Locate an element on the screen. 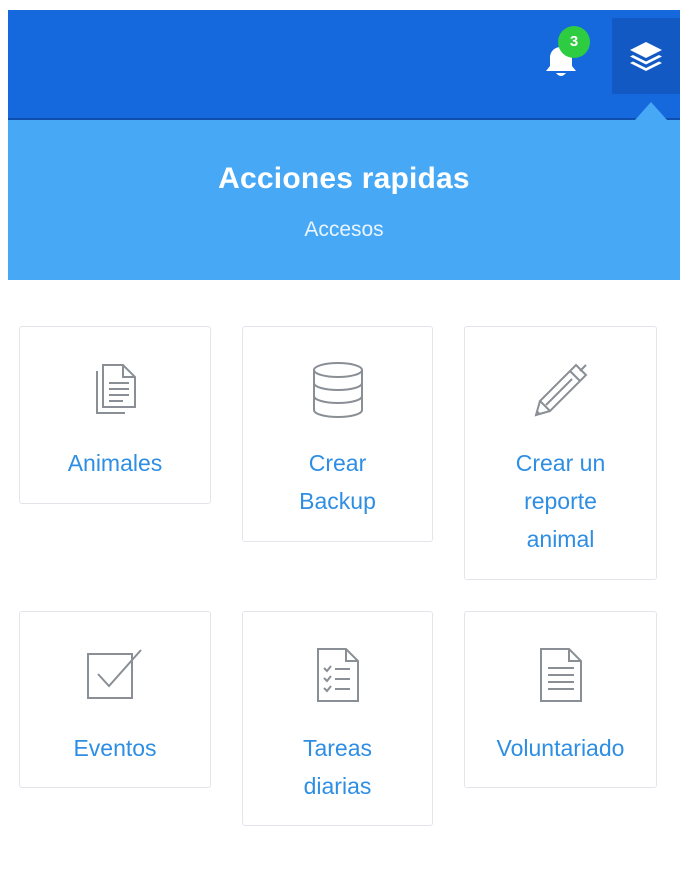 Image resolution: width=680 pixels, height=895 pixels. quick-actions-button is located at coordinates (646, 56).